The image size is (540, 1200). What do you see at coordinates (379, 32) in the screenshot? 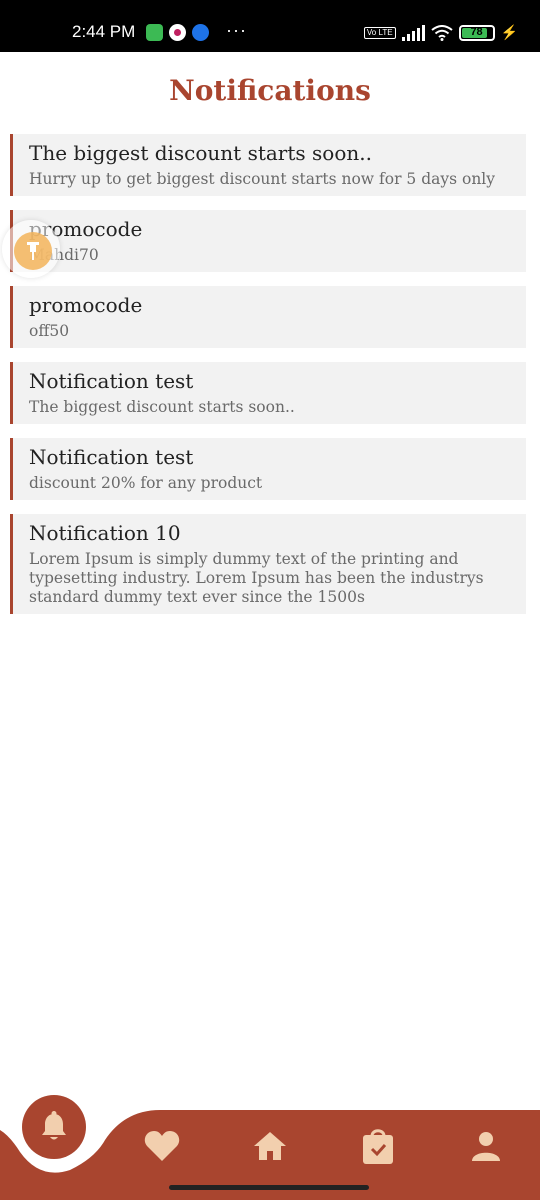
I see `volte-icon: Vo LTE` at bounding box center [379, 32].